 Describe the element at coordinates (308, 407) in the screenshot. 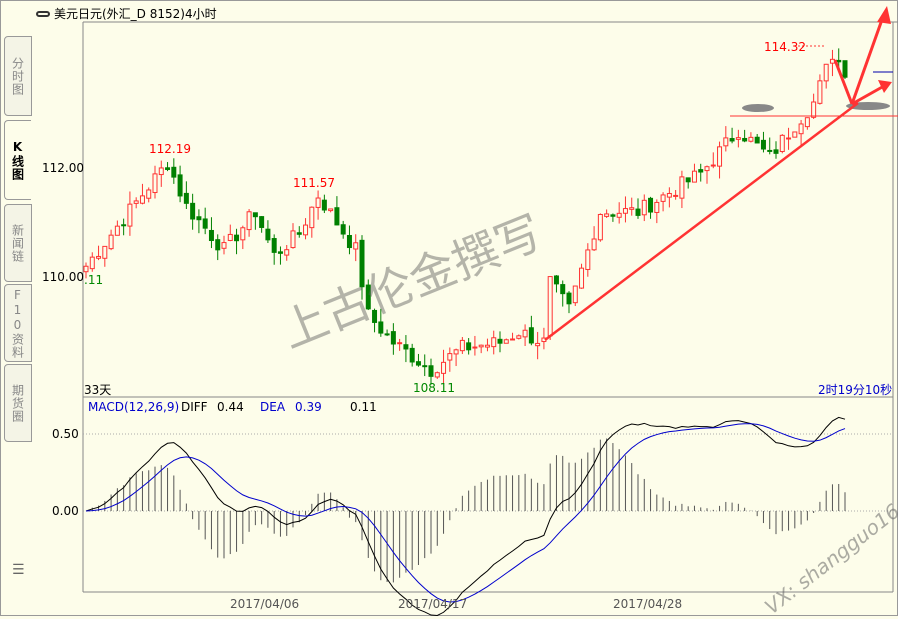

I see `dea-value: 0.39` at that location.